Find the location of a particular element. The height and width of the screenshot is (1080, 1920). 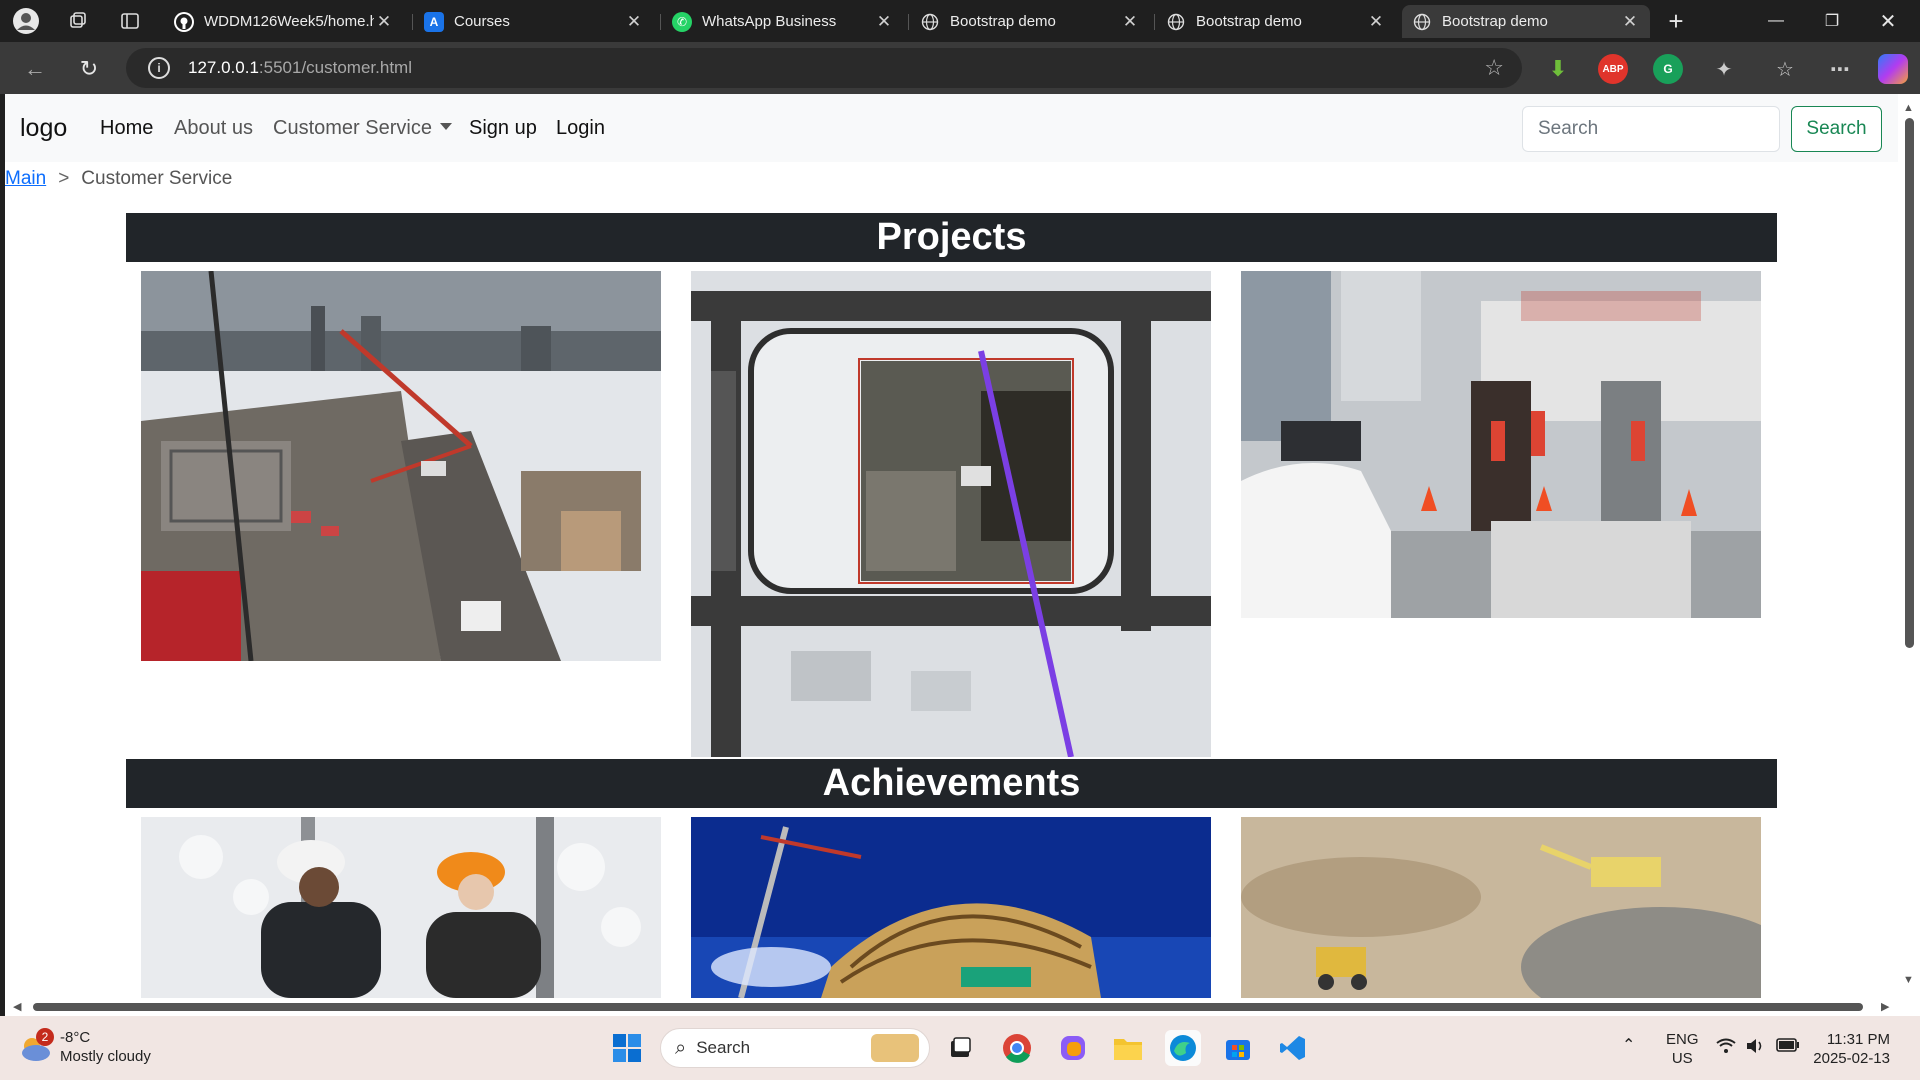

site-info-icon: i is located at coordinates (159, 68).